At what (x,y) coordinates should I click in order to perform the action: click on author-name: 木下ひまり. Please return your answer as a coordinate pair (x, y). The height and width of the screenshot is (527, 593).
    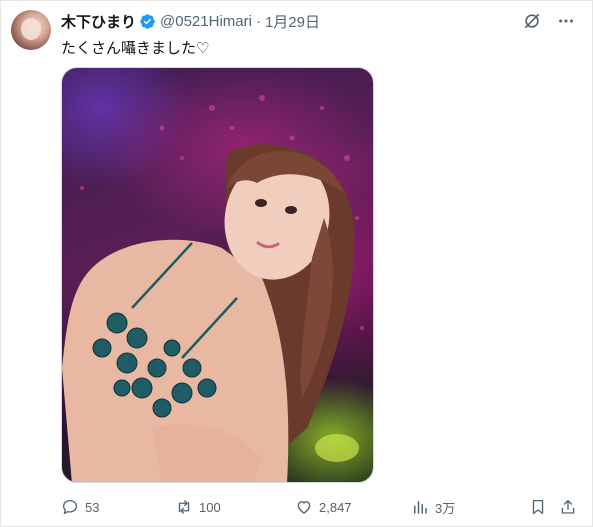
    Looking at the image, I should click on (98, 21).